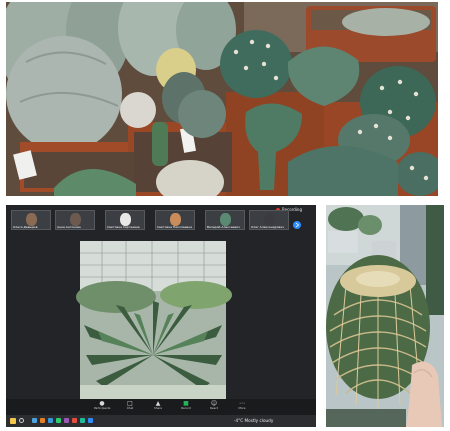 The height and width of the screenshot is (431, 450). I want to click on participant-name: Олеся Давыдов, so click(25, 227).